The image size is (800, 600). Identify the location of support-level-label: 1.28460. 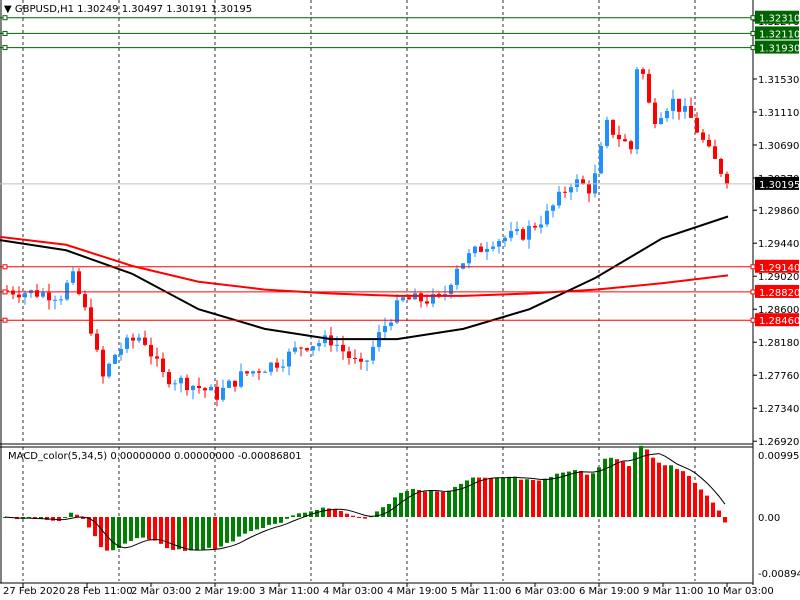
(779, 321).